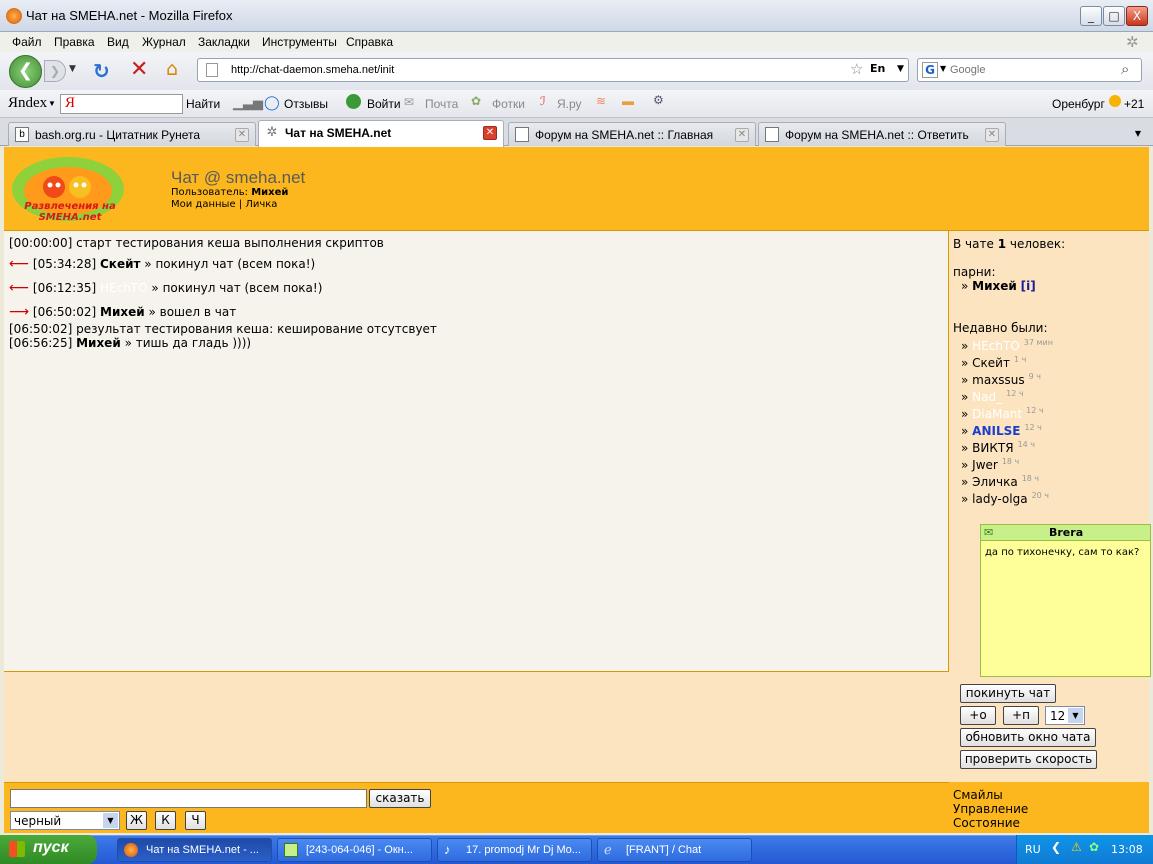 This screenshot has height=864, width=1153. What do you see at coordinates (299, 42) in the screenshot?
I see `menu-tools: Инструменты` at bounding box center [299, 42].